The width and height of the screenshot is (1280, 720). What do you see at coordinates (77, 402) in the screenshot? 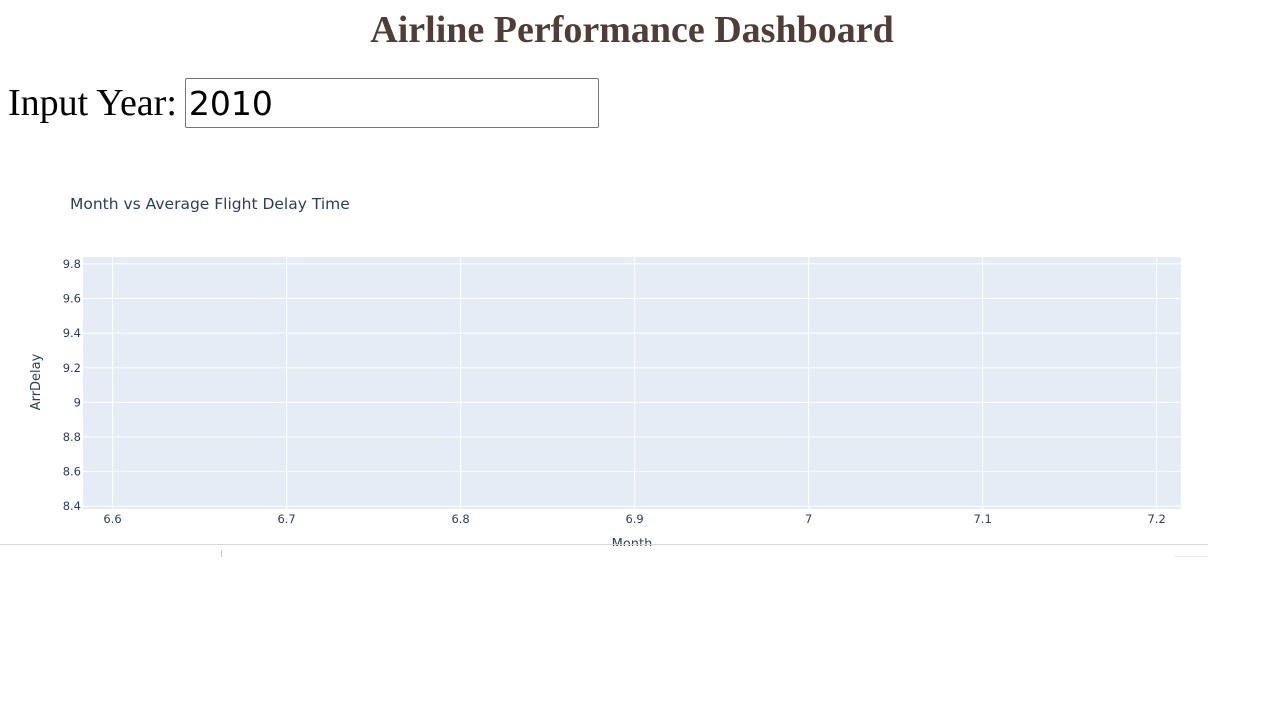
I see `y-tick-label: 9` at bounding box center [77, 402].